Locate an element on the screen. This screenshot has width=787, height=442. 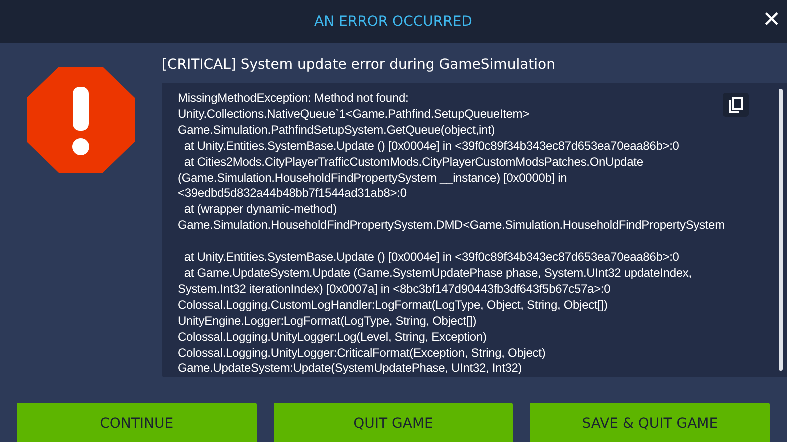
error-icon is located at coordinates (81, 120).